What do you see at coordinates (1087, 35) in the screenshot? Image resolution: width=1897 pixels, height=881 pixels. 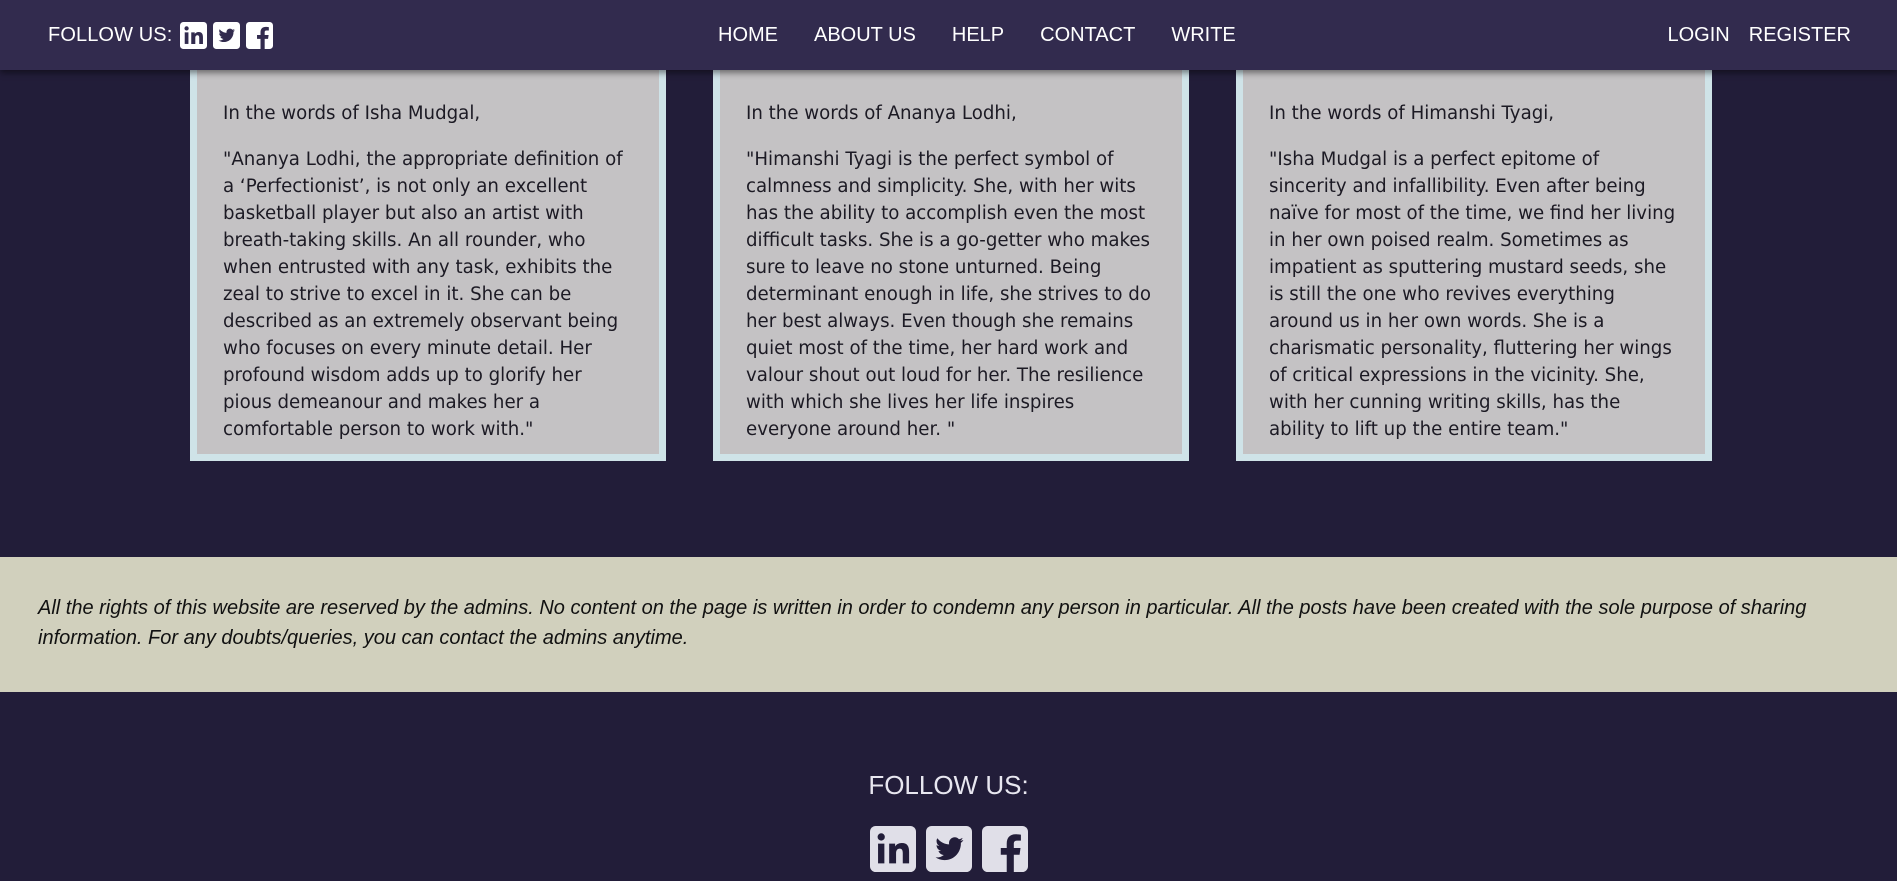 I see `nav-contact: CONTACT` at bounding box center [1087, 35].